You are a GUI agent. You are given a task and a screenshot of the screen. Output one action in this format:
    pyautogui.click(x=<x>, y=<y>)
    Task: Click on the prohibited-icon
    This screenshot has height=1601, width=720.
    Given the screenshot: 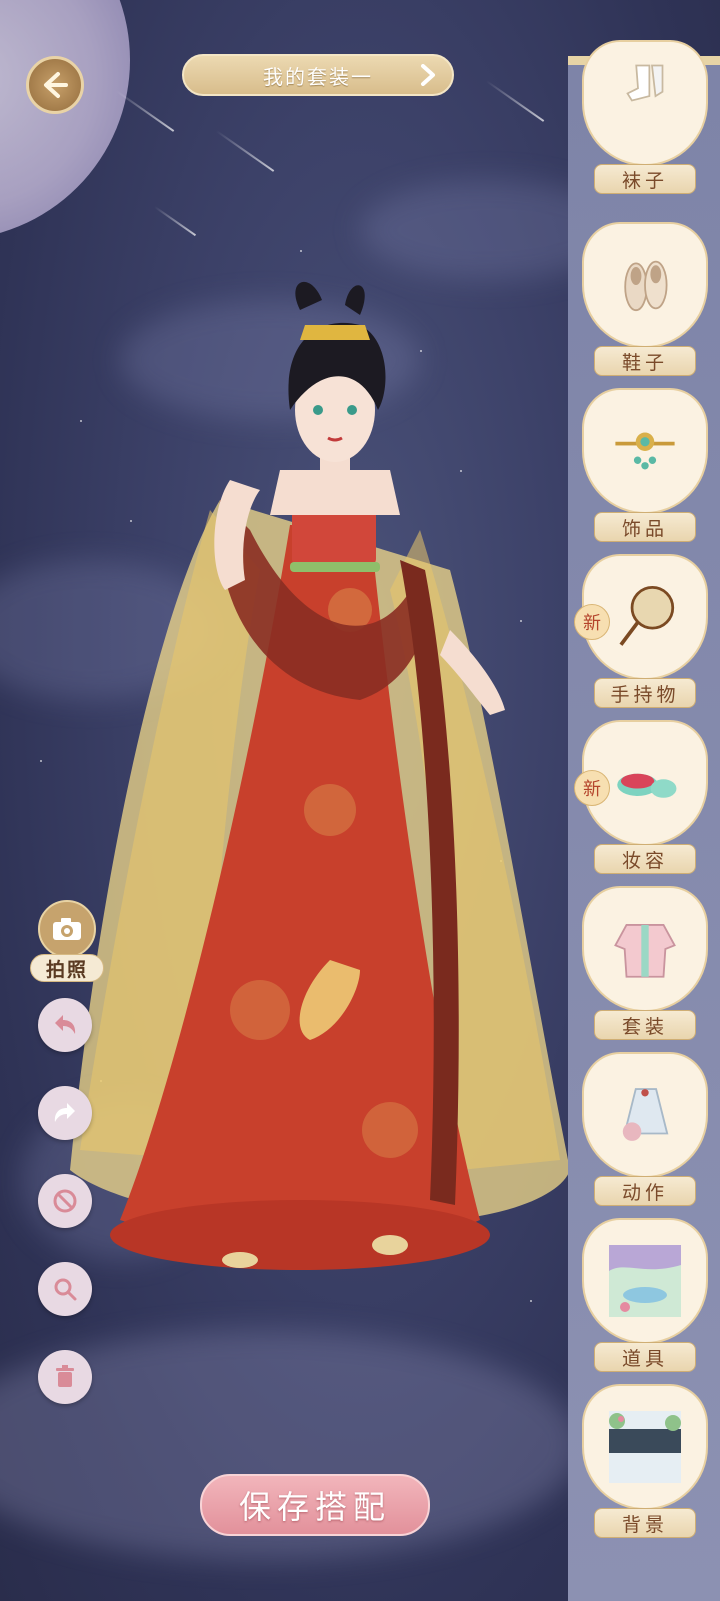 What is the action you would take?
    pyautogui.click(x=65, y=1201)
    